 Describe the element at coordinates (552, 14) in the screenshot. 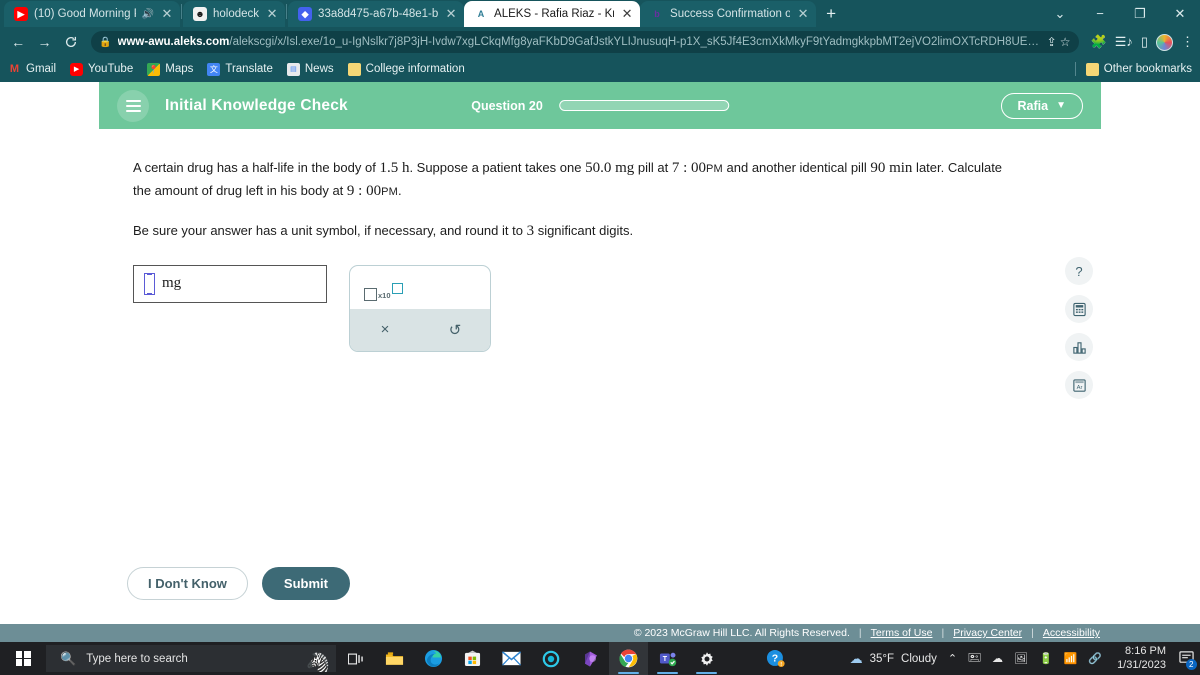

I see `browser-tab-active: A ALEKS - Rafia Riaz - Knowledge C ✕` at that location.